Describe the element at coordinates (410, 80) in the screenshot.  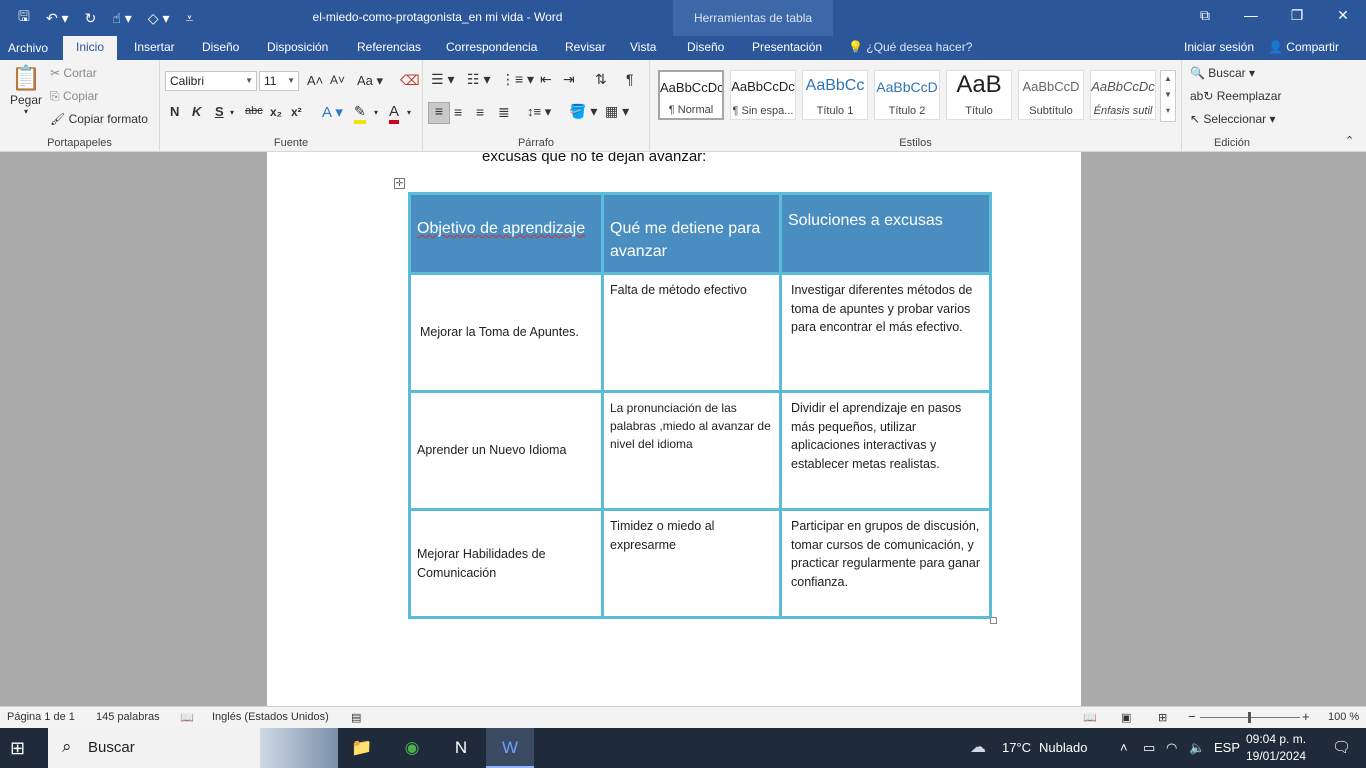
I see `clear-format-button: ⌫` at that location.